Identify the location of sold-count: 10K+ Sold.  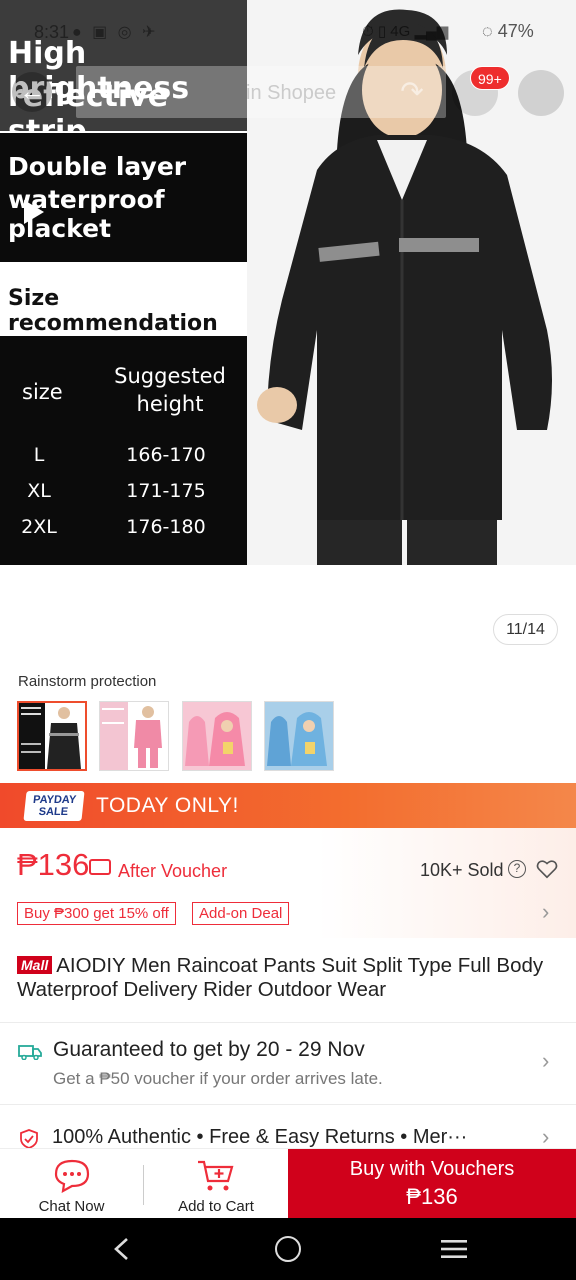
(462, 870).